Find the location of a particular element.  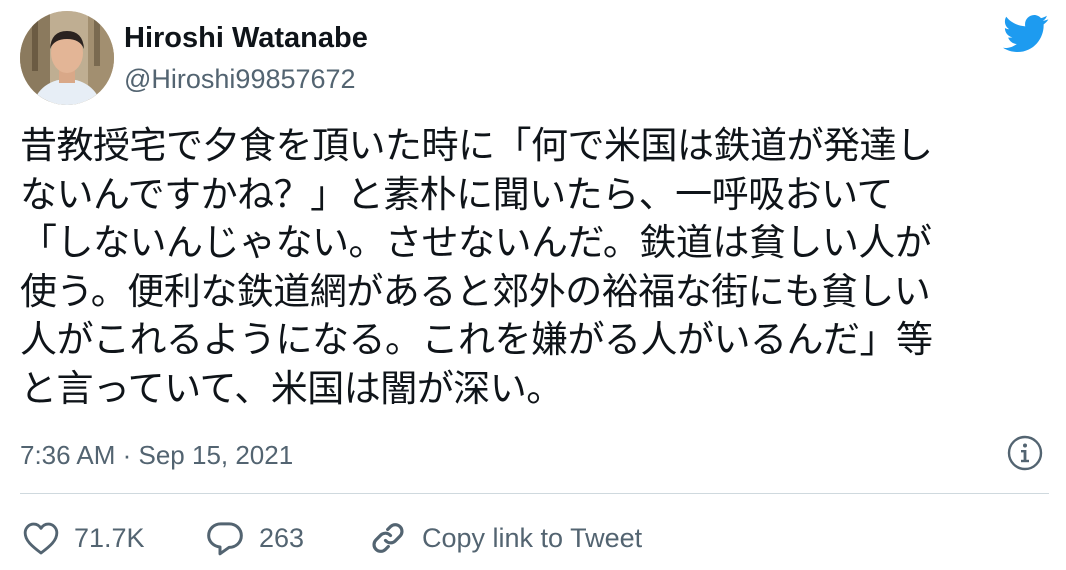

reply-button: 263 is located at coordinates (254, 538).